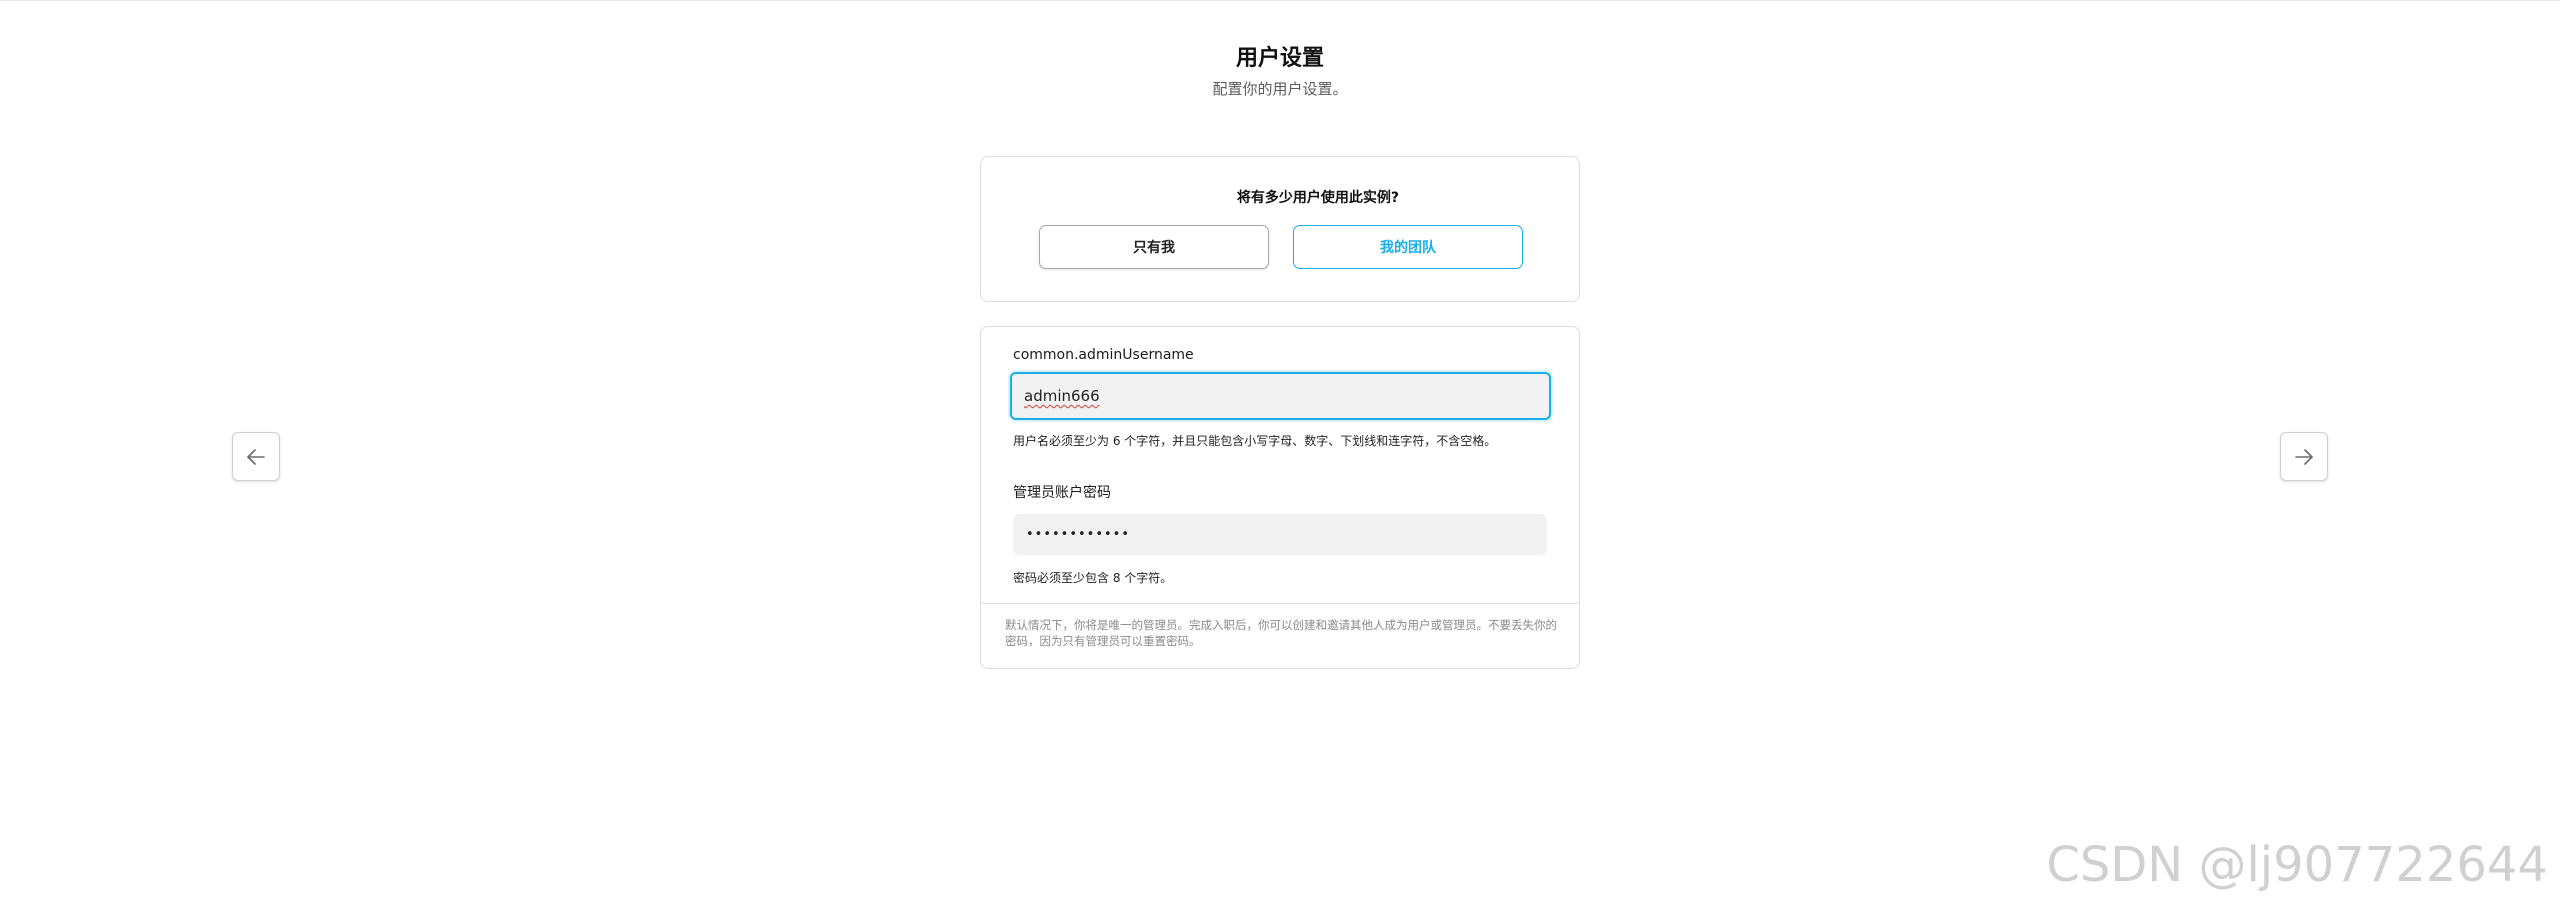 The image size is (2560, 911). What do you see at coordinates (1093, 578) in the screenshot?
I see `admin-password-hint: 密码必须至少包含 8 个字符。` at bounding box center [1093, 578].